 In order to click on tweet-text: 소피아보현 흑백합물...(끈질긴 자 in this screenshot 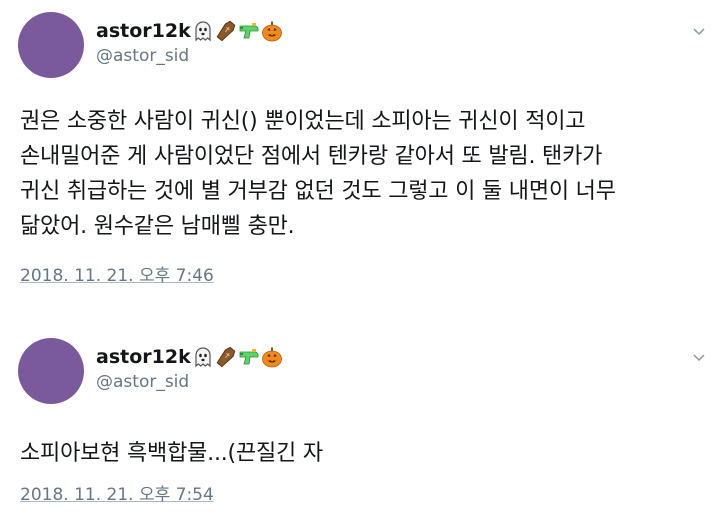, I will do `click(358, 453)`.